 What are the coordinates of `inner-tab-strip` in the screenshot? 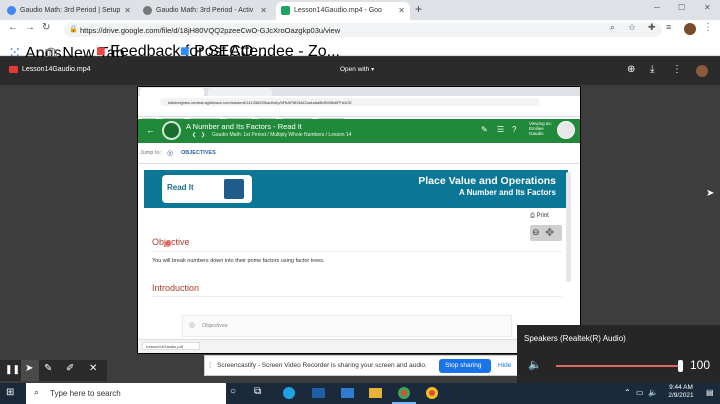 It's located at (359, 91).